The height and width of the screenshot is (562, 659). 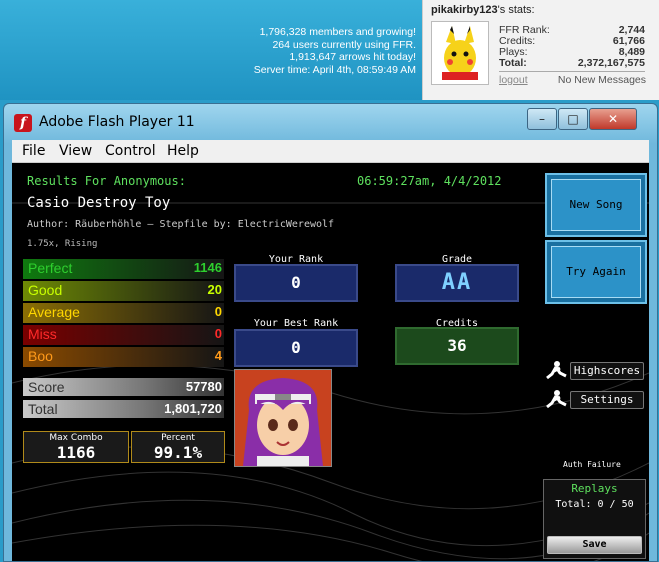 I want to click on menu-control: Control, so click(x=130, y=151).